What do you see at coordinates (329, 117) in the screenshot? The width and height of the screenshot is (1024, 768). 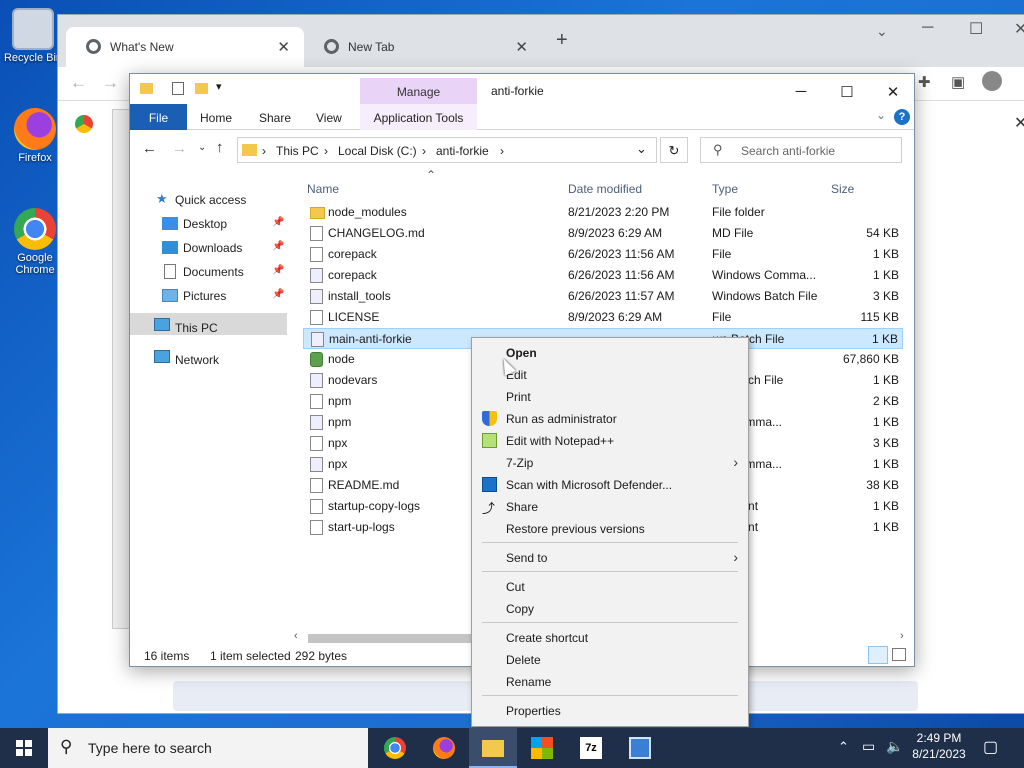 I see `tab-view: View` at bounding box center [329, 117].